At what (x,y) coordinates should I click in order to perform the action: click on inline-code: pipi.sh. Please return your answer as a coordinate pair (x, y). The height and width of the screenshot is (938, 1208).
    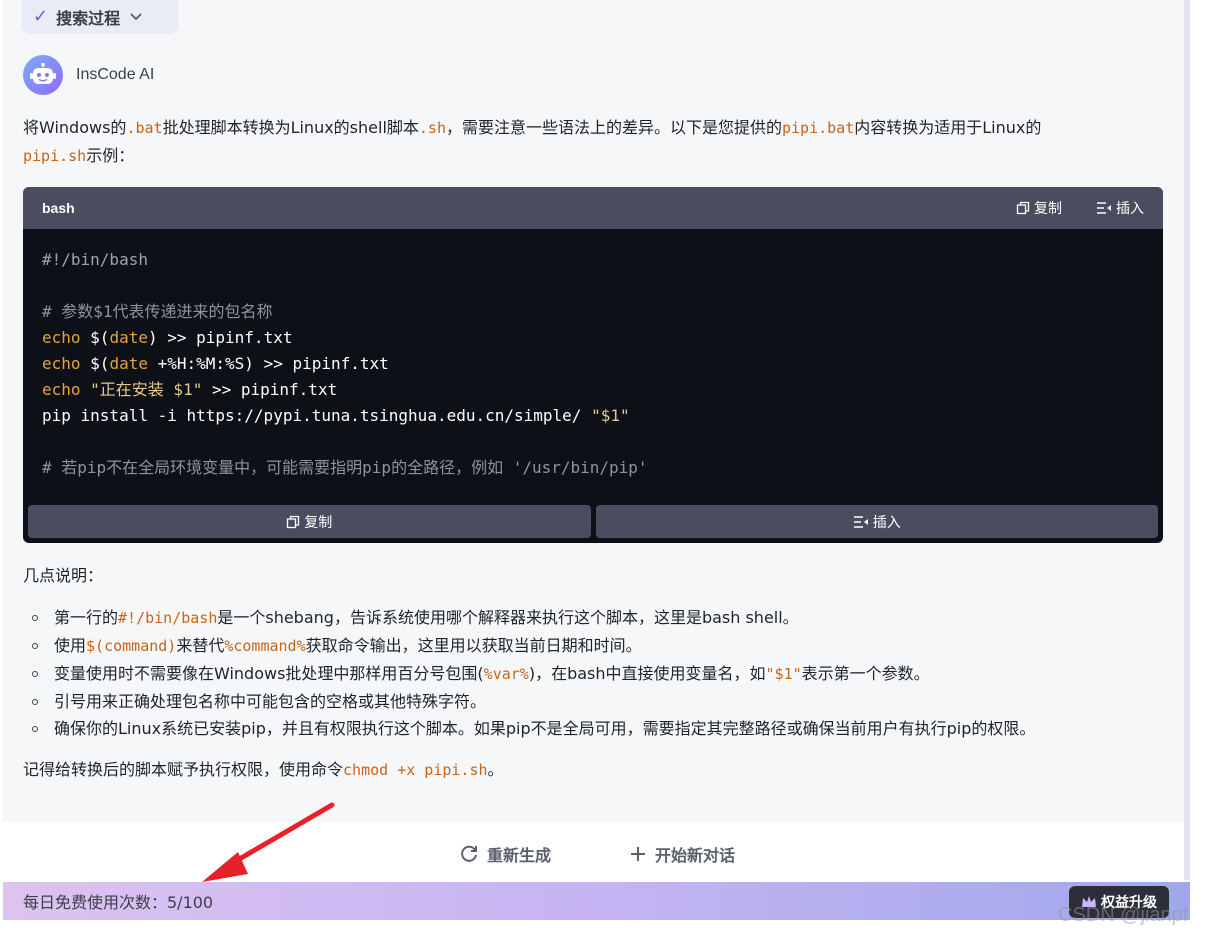
    Looking at the image, I should click on (55, 156).